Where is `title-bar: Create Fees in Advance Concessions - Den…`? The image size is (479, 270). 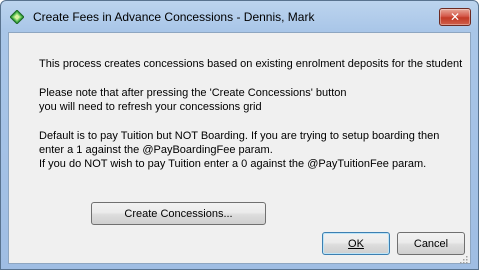 title-bar: Create Fees in Advance Concessions - Den… is located at coordinates (239, 16).